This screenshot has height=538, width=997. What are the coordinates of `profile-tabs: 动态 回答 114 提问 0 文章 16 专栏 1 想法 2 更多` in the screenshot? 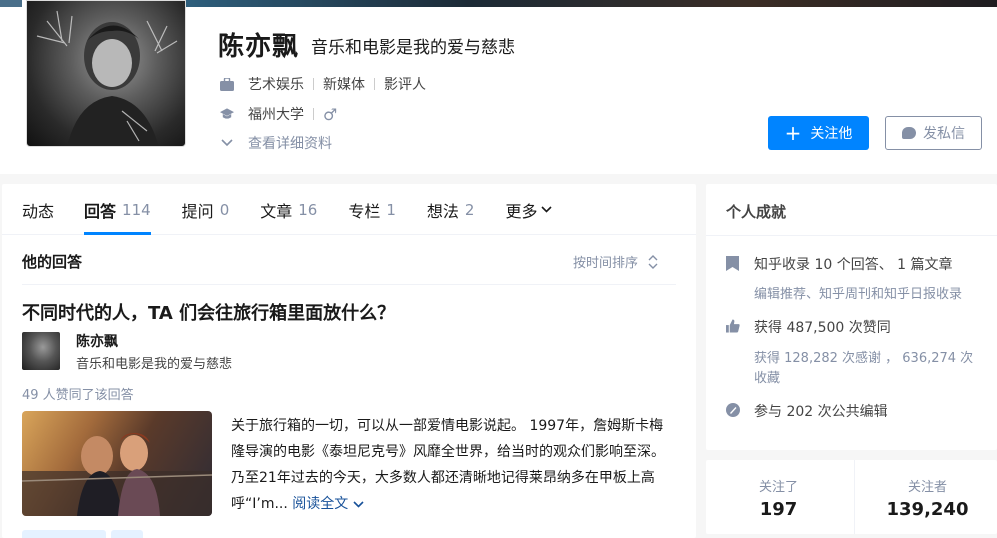 It's located at (349, 209).